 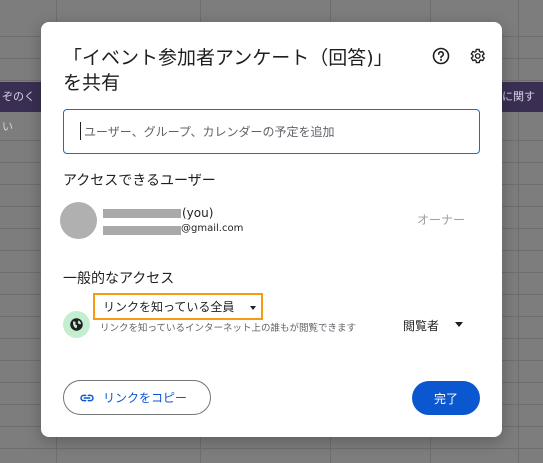 I want to click on general-access-dropdown: リンクを知っている全員, so click(x=178, y=306).